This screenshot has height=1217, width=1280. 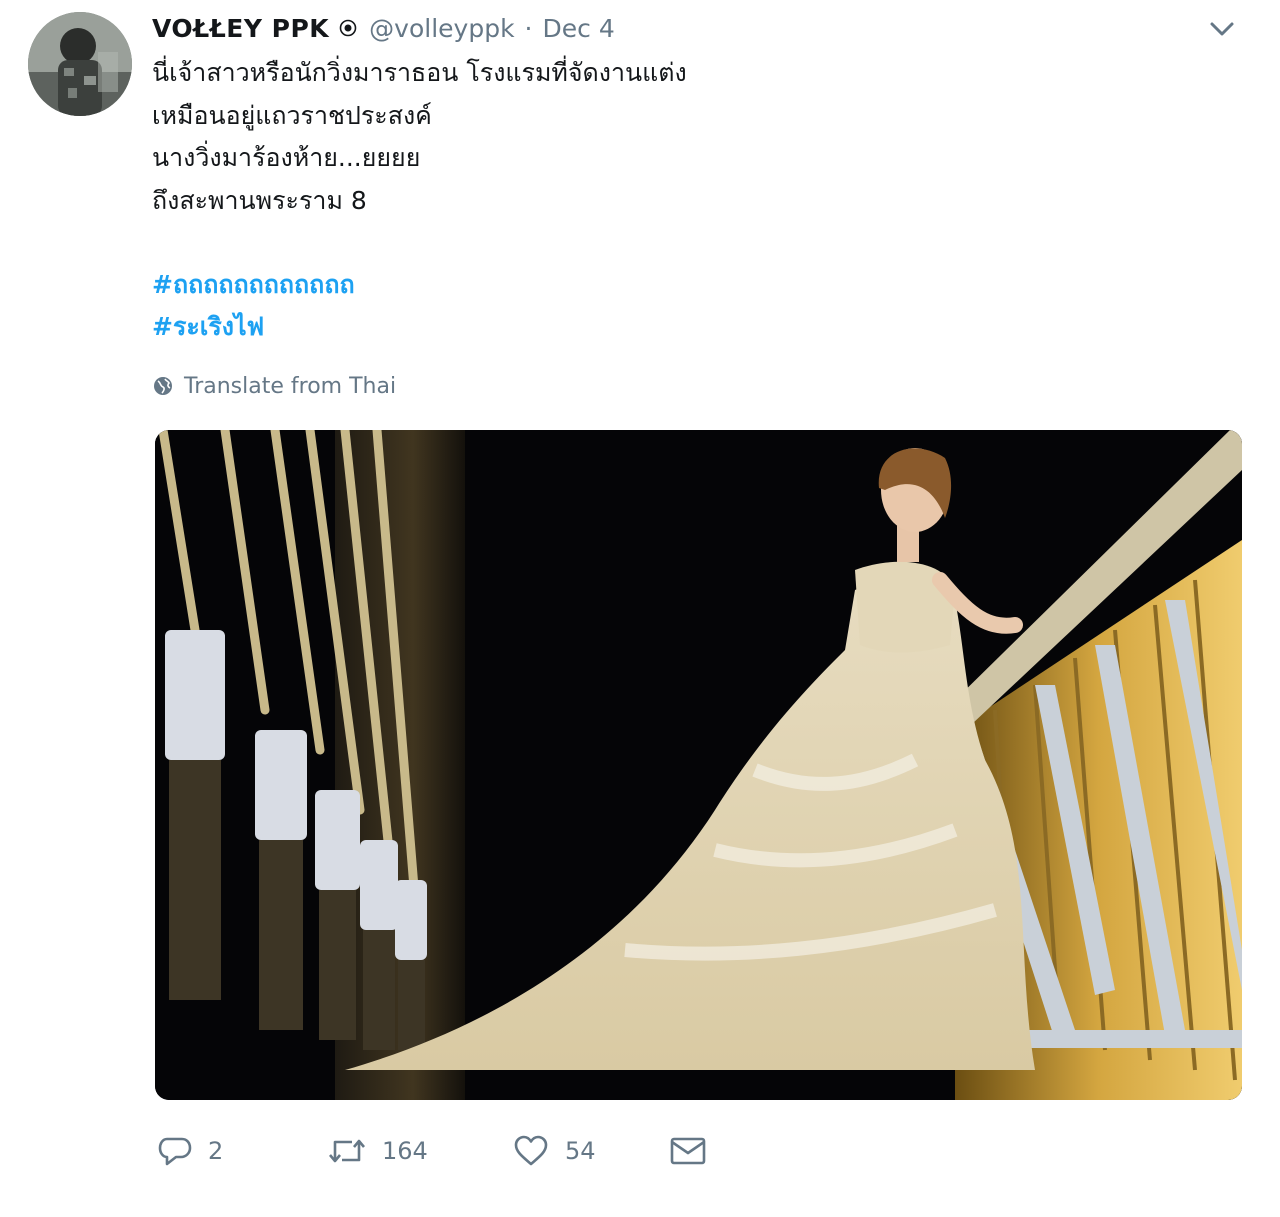 What do you see at coordinates (253, 327) in the screenshot?
I see `hashtag-link: #ระเริงไฟ` at bounding box center [253, 327].